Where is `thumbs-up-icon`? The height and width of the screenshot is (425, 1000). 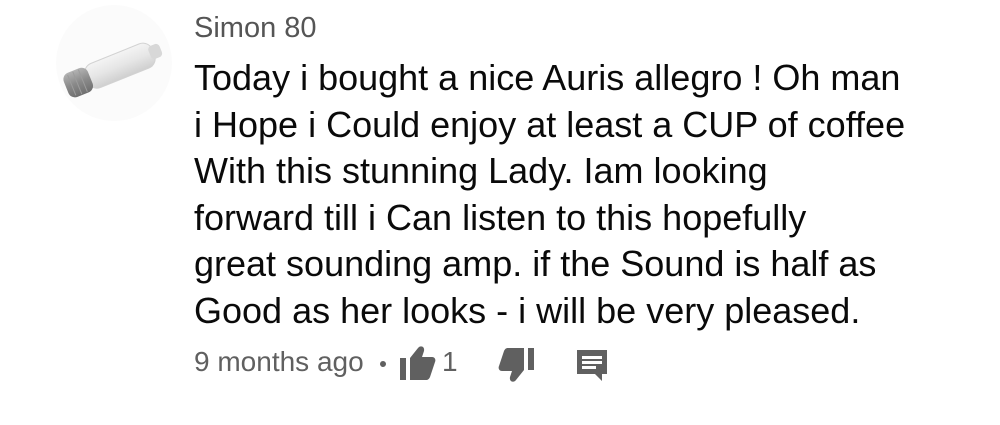
thumbs-up-icon is located at coordinates (418, 363).